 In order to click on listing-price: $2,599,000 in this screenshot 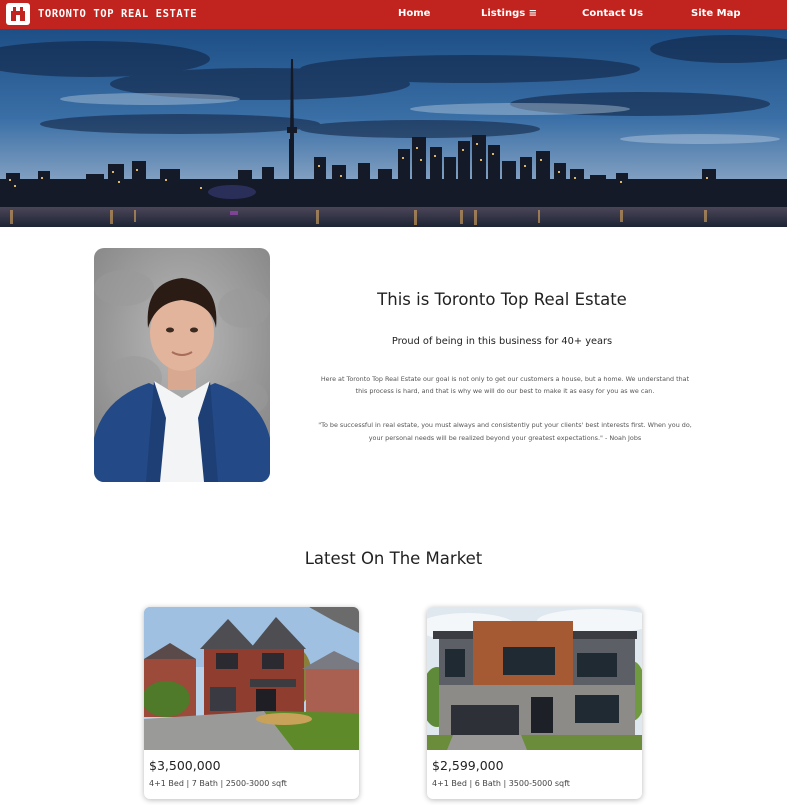, I will do `click(468, 765)`.